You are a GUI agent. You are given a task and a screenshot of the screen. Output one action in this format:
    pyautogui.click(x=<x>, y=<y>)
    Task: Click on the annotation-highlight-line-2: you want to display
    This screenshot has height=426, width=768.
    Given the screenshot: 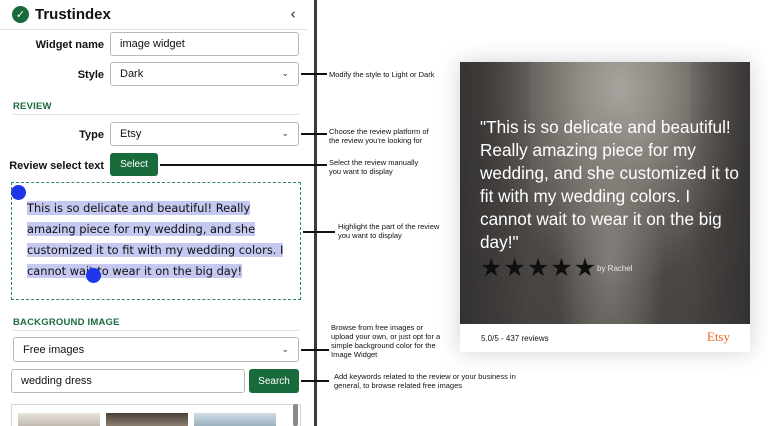 What is the action you would take?
    pyautogui.click(x=370, y=235)
    